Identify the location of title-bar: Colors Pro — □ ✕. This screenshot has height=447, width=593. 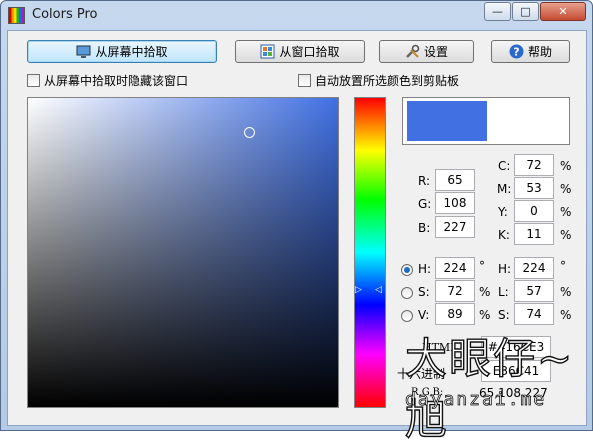
(296, 15).